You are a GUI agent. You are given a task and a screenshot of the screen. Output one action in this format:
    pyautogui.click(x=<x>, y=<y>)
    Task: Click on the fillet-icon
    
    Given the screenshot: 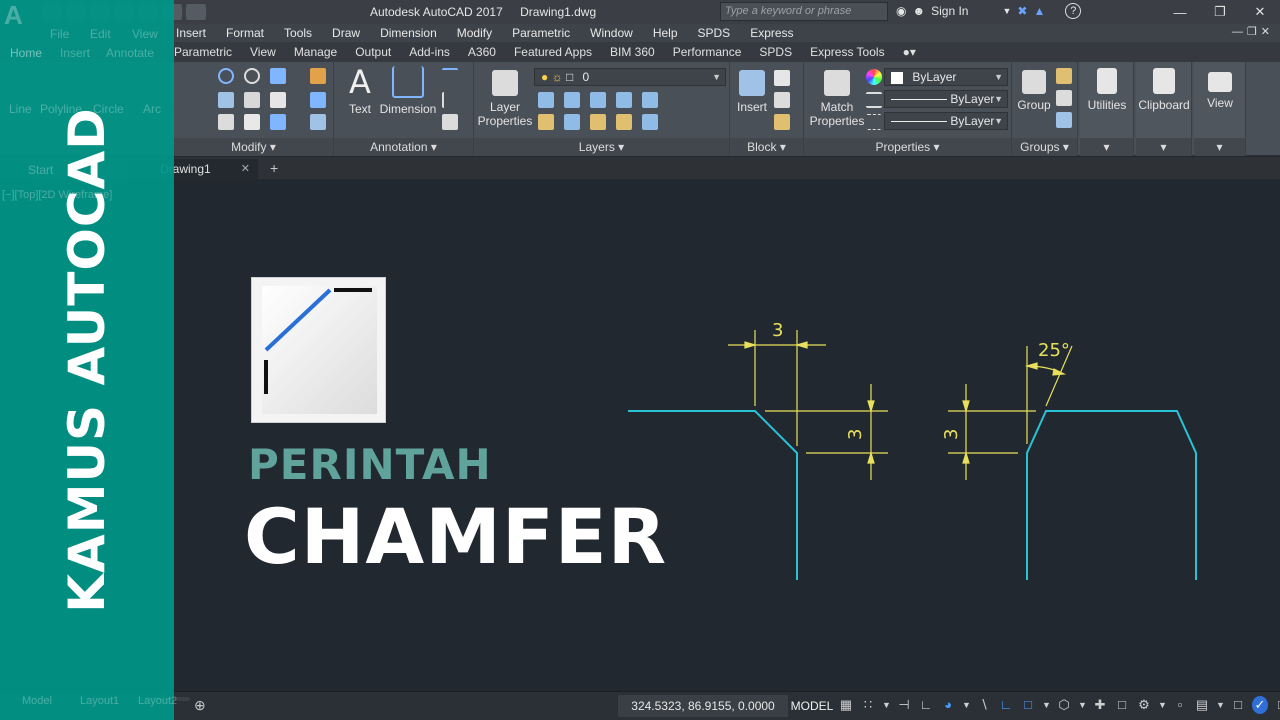 What is the action you would take?
    pyautogui.click(x=278, y=100)
    